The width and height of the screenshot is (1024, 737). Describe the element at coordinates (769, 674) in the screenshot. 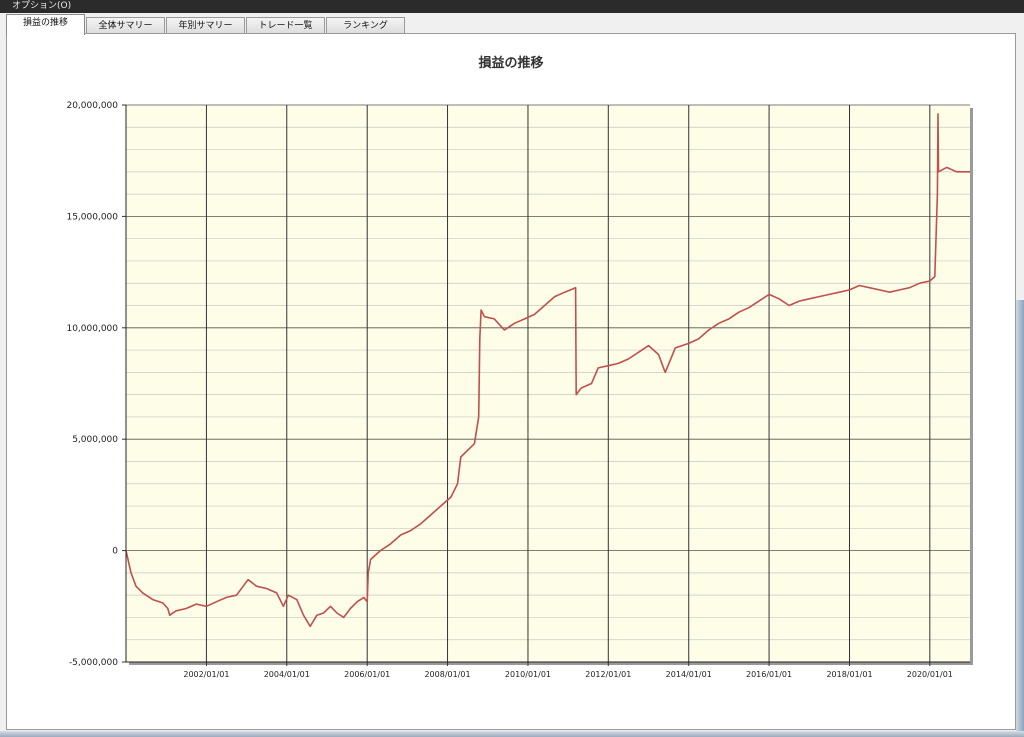

I see `x-tick-label: 2016/01/01` at that location.